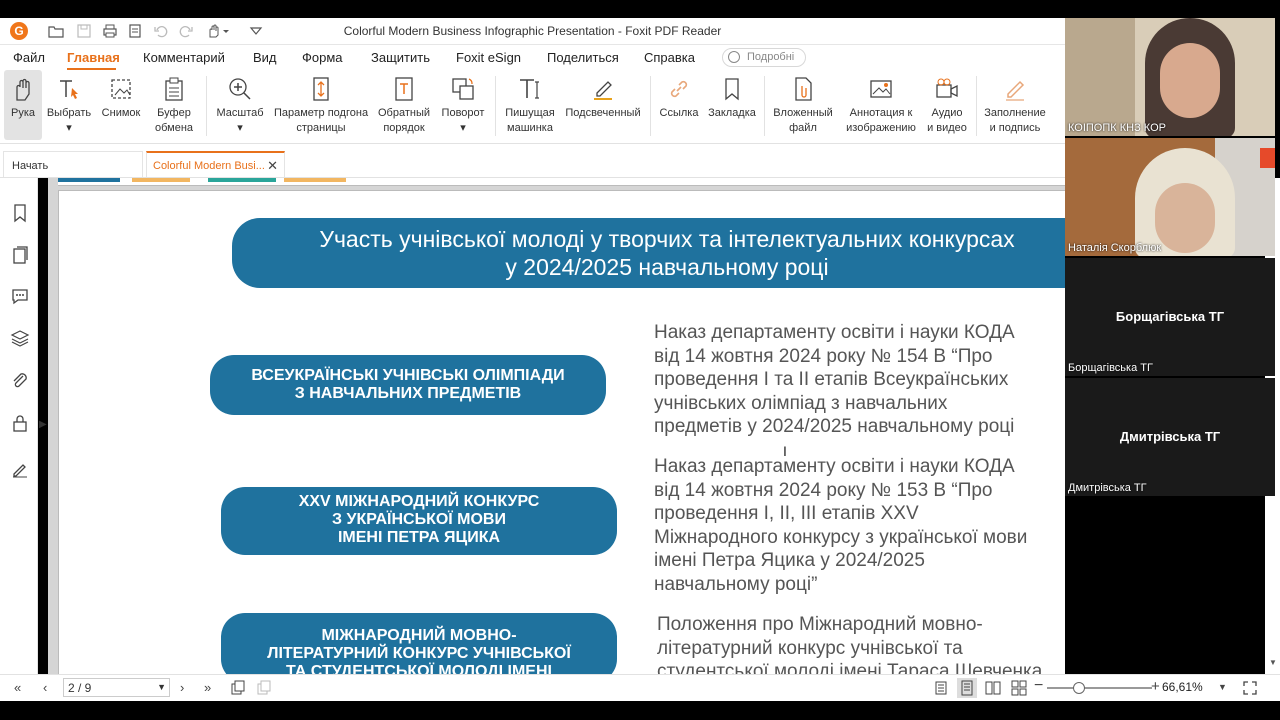 Image resolution: width=1280 pixels, height=720 pixels. Describe the element at coordinates (240, 105) in the screenshot. I see `zoom-button: Масштаб ▾` at that location.